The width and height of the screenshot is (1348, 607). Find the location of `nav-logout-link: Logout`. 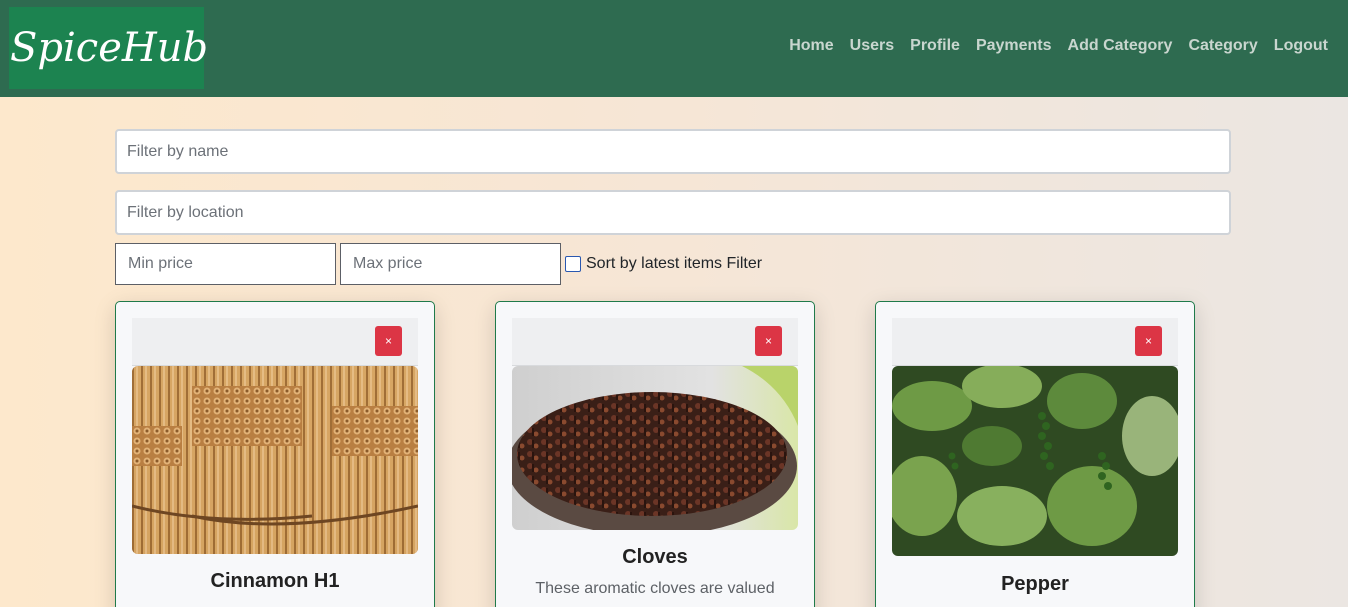

nav-logout-link: Logout is located at coordinates (1301, 46).